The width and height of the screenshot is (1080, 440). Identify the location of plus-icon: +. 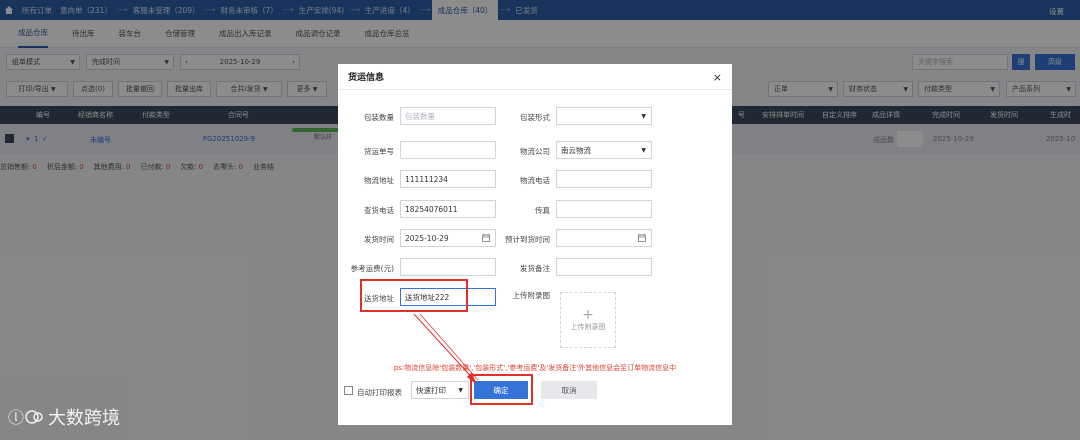
(588, 315).